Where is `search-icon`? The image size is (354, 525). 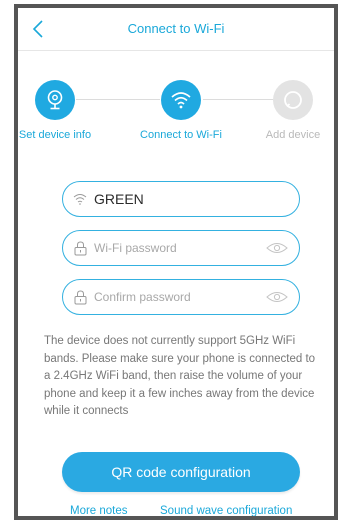 search-icon is located at coordinates (293, 100).